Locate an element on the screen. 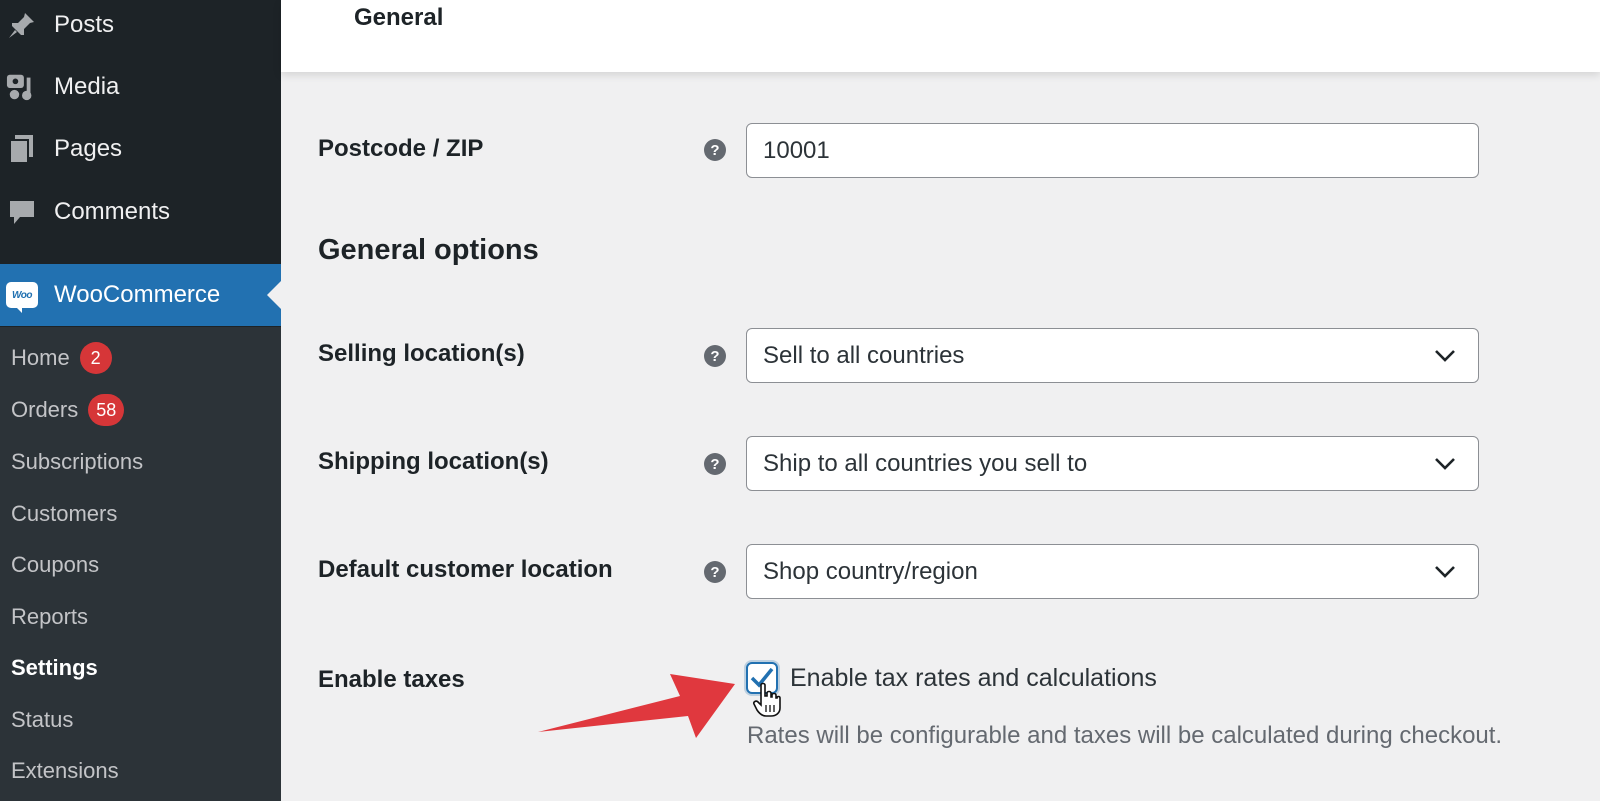 This screenshot has width=1600, height=801. submenu-label: Extensions is located at coordinates (65, 770).